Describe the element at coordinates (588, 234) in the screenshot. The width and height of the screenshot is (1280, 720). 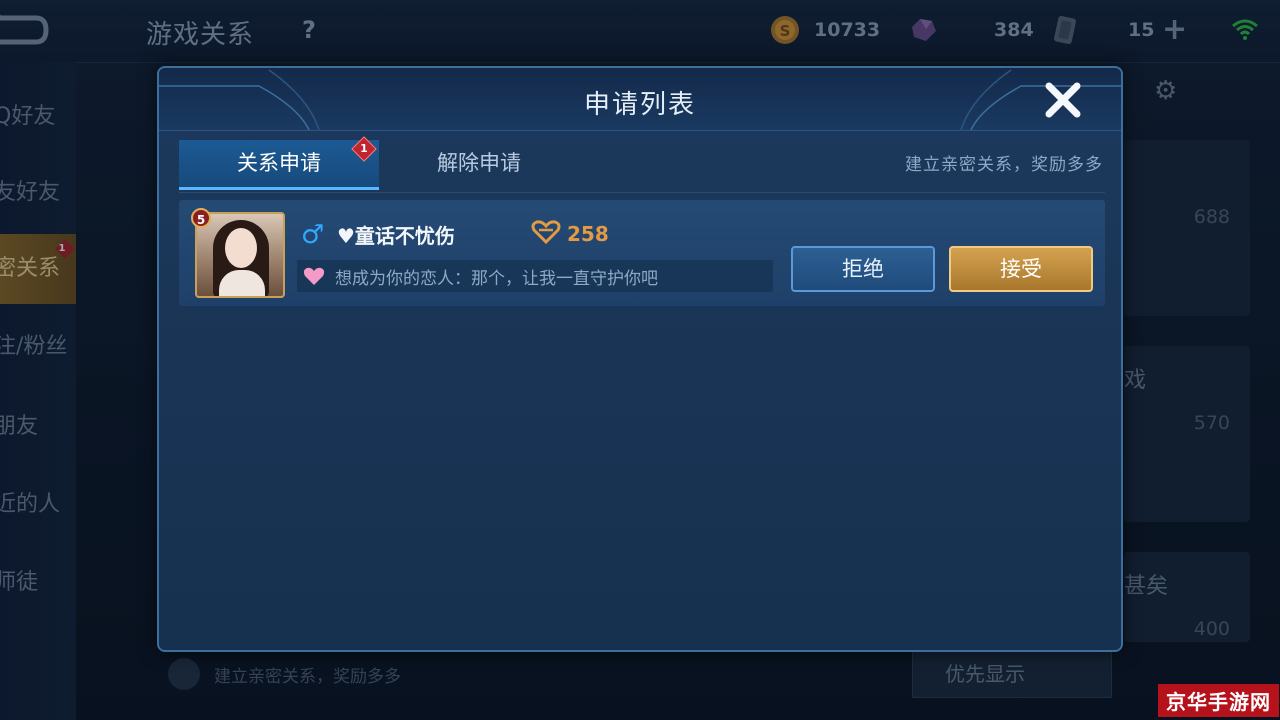
I see `intimacy-value: 258` at that location.